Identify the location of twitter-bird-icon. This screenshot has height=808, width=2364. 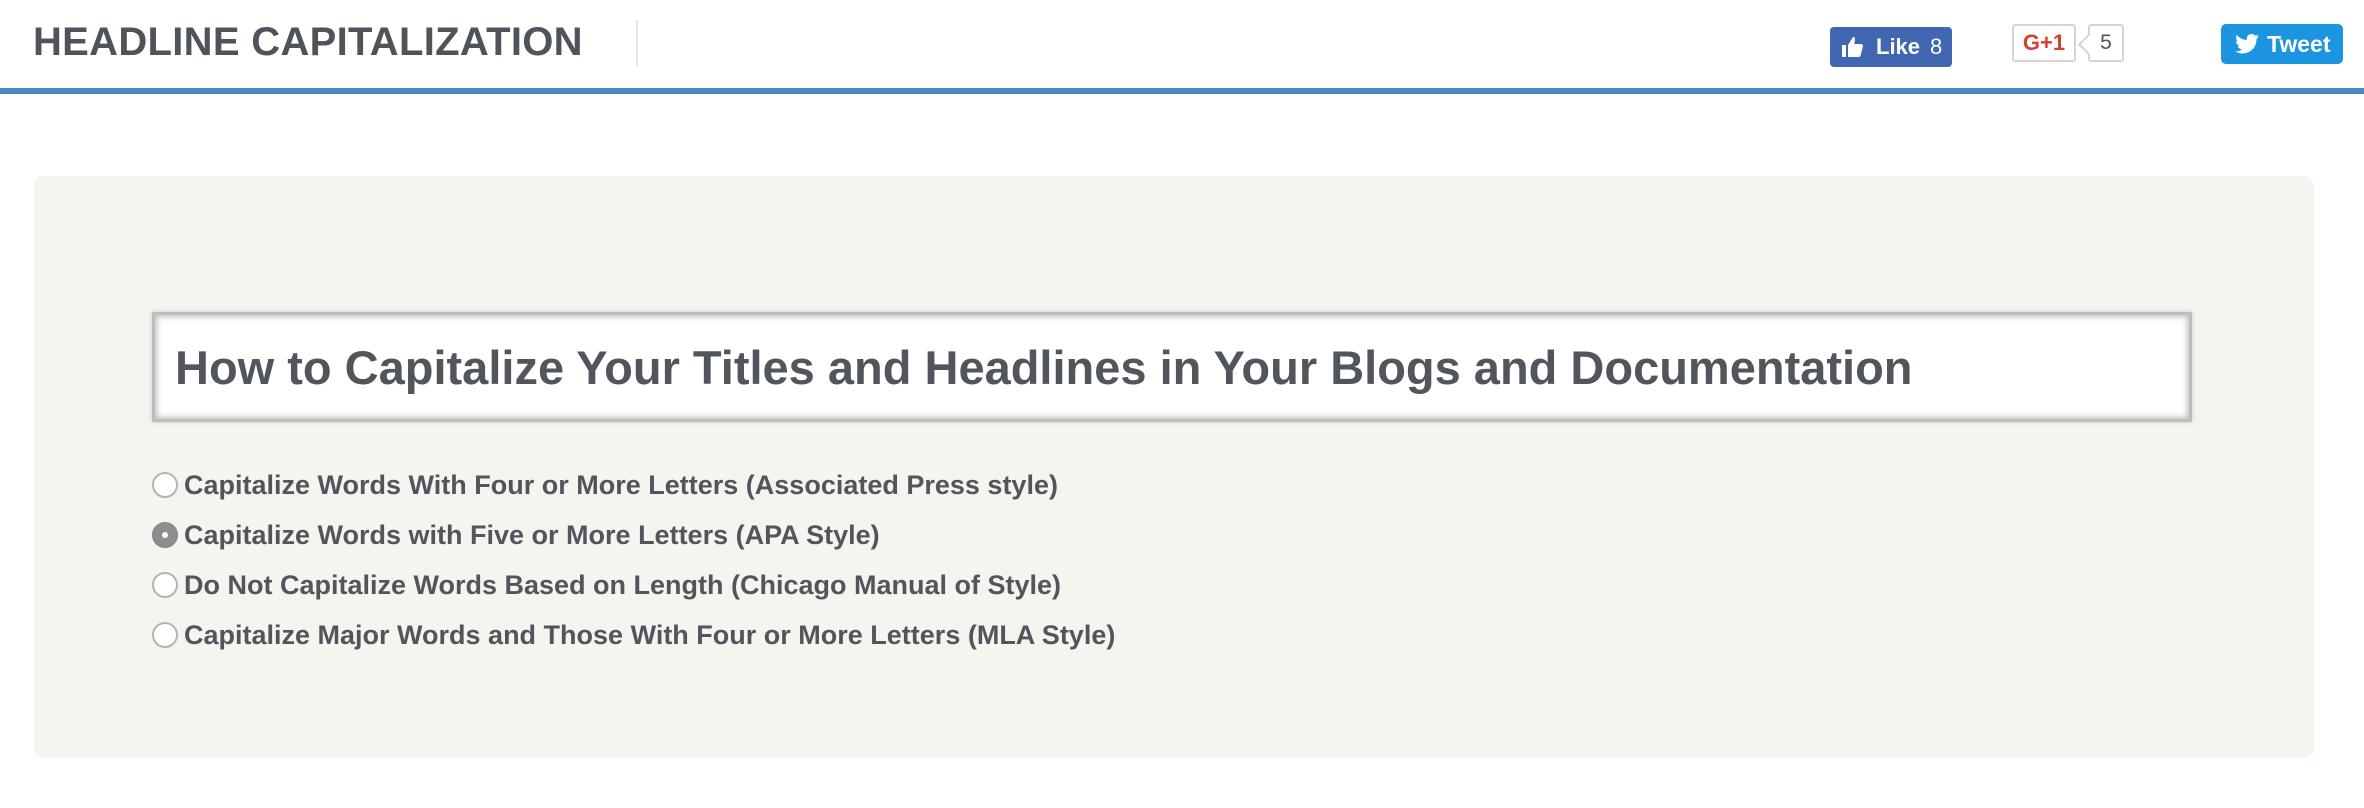
(2247, 44).